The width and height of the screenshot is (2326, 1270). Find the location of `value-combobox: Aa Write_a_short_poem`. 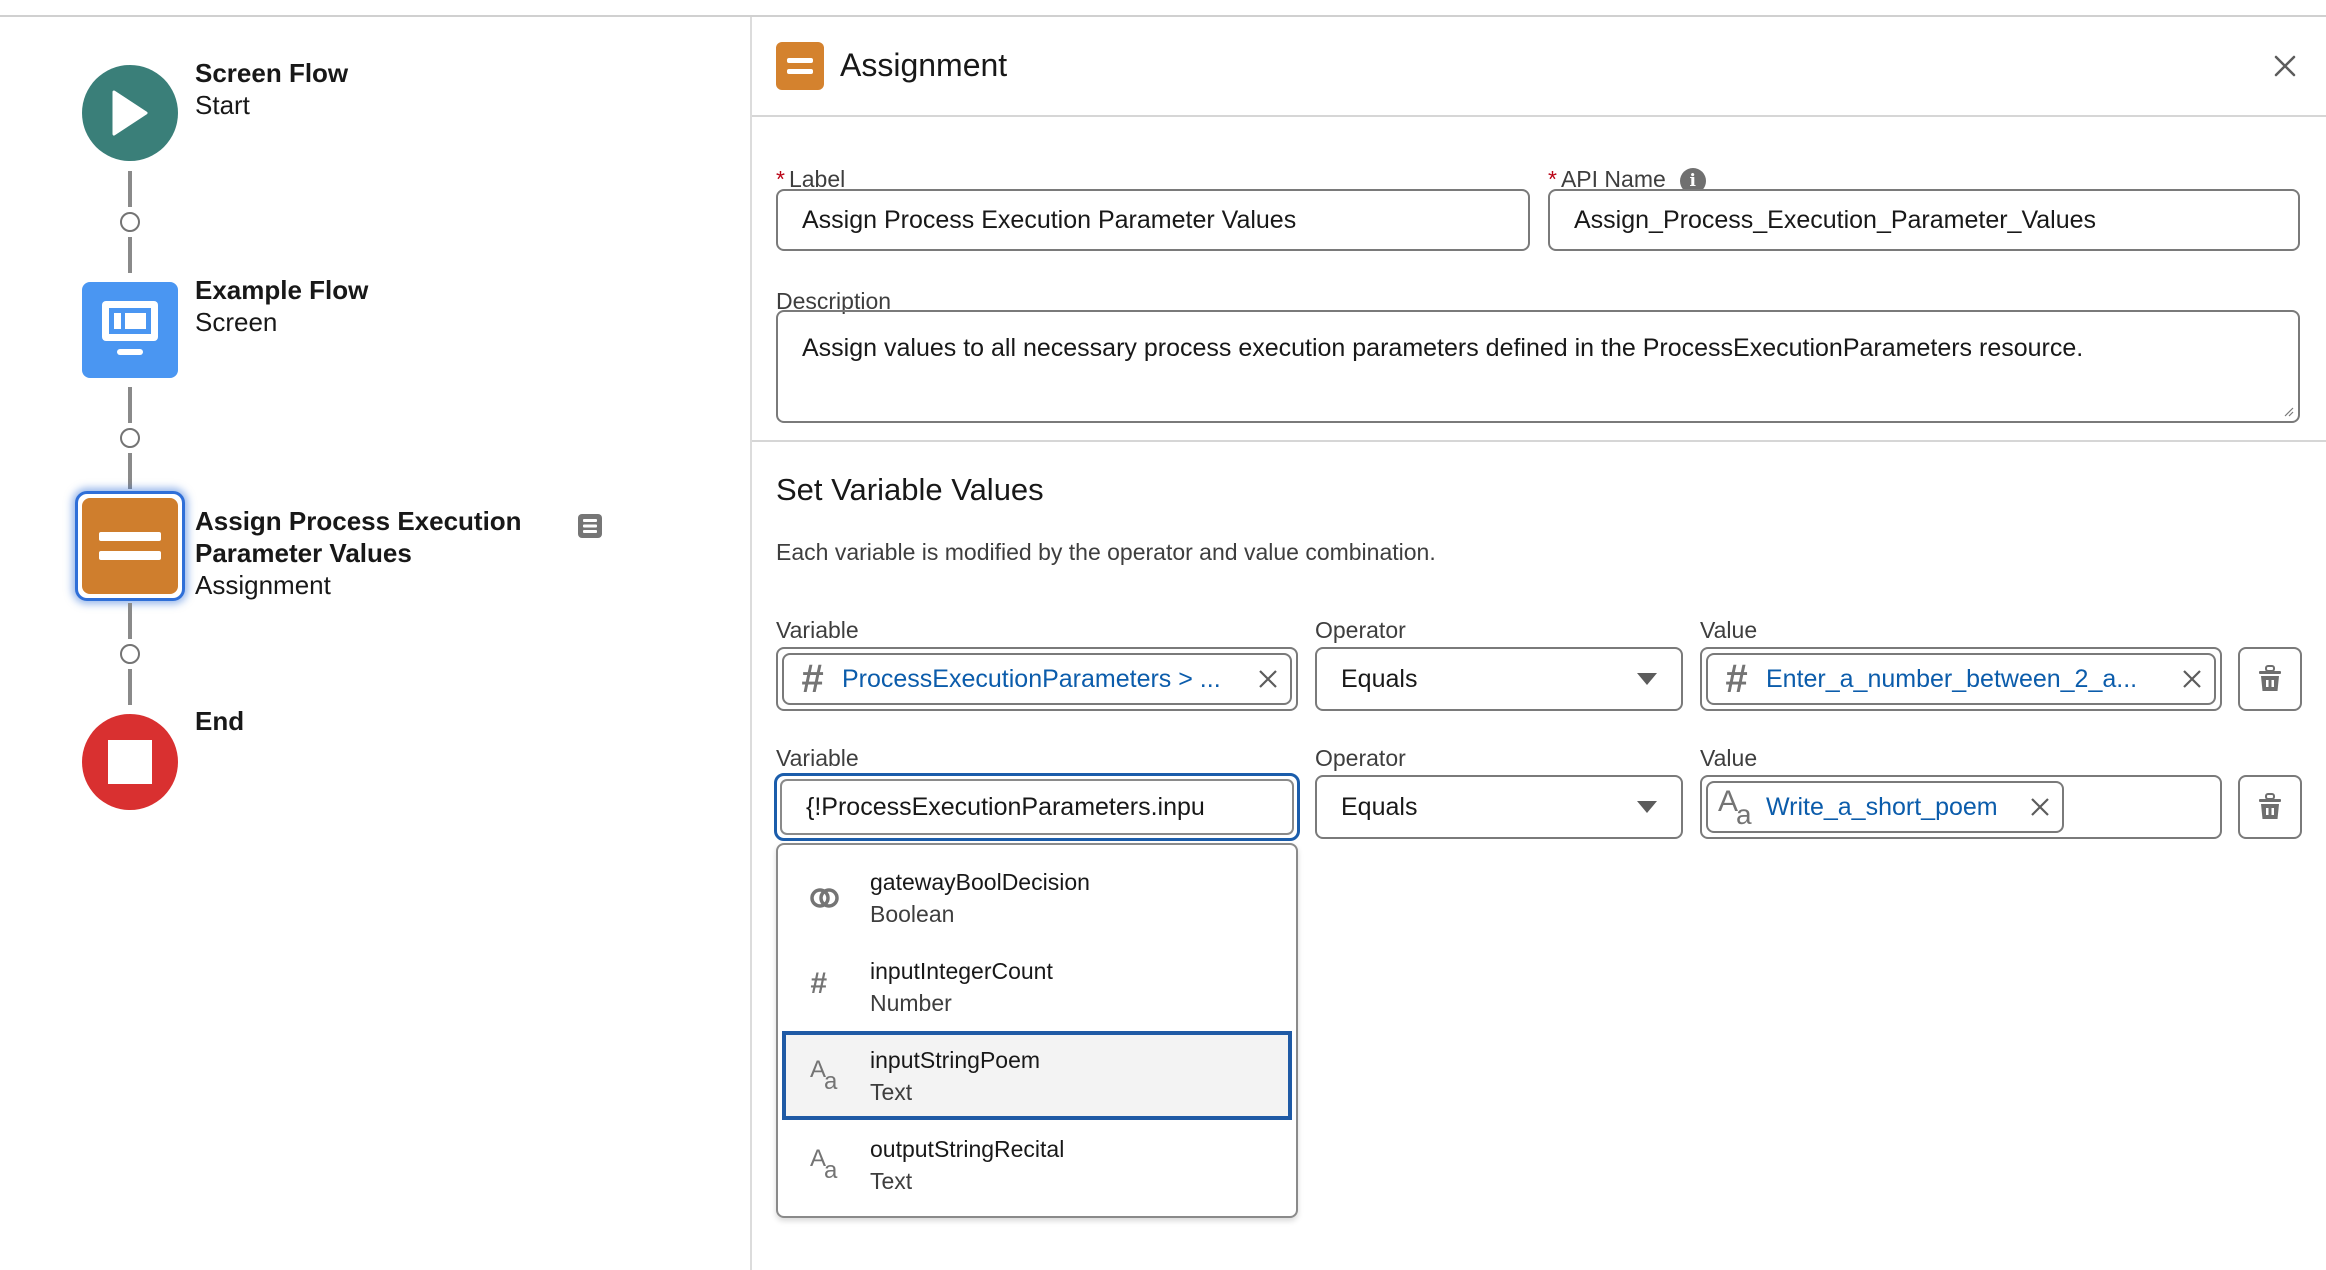

value-combobox: Aa Write_a_short_poem is located at coordinates (1961, 807).